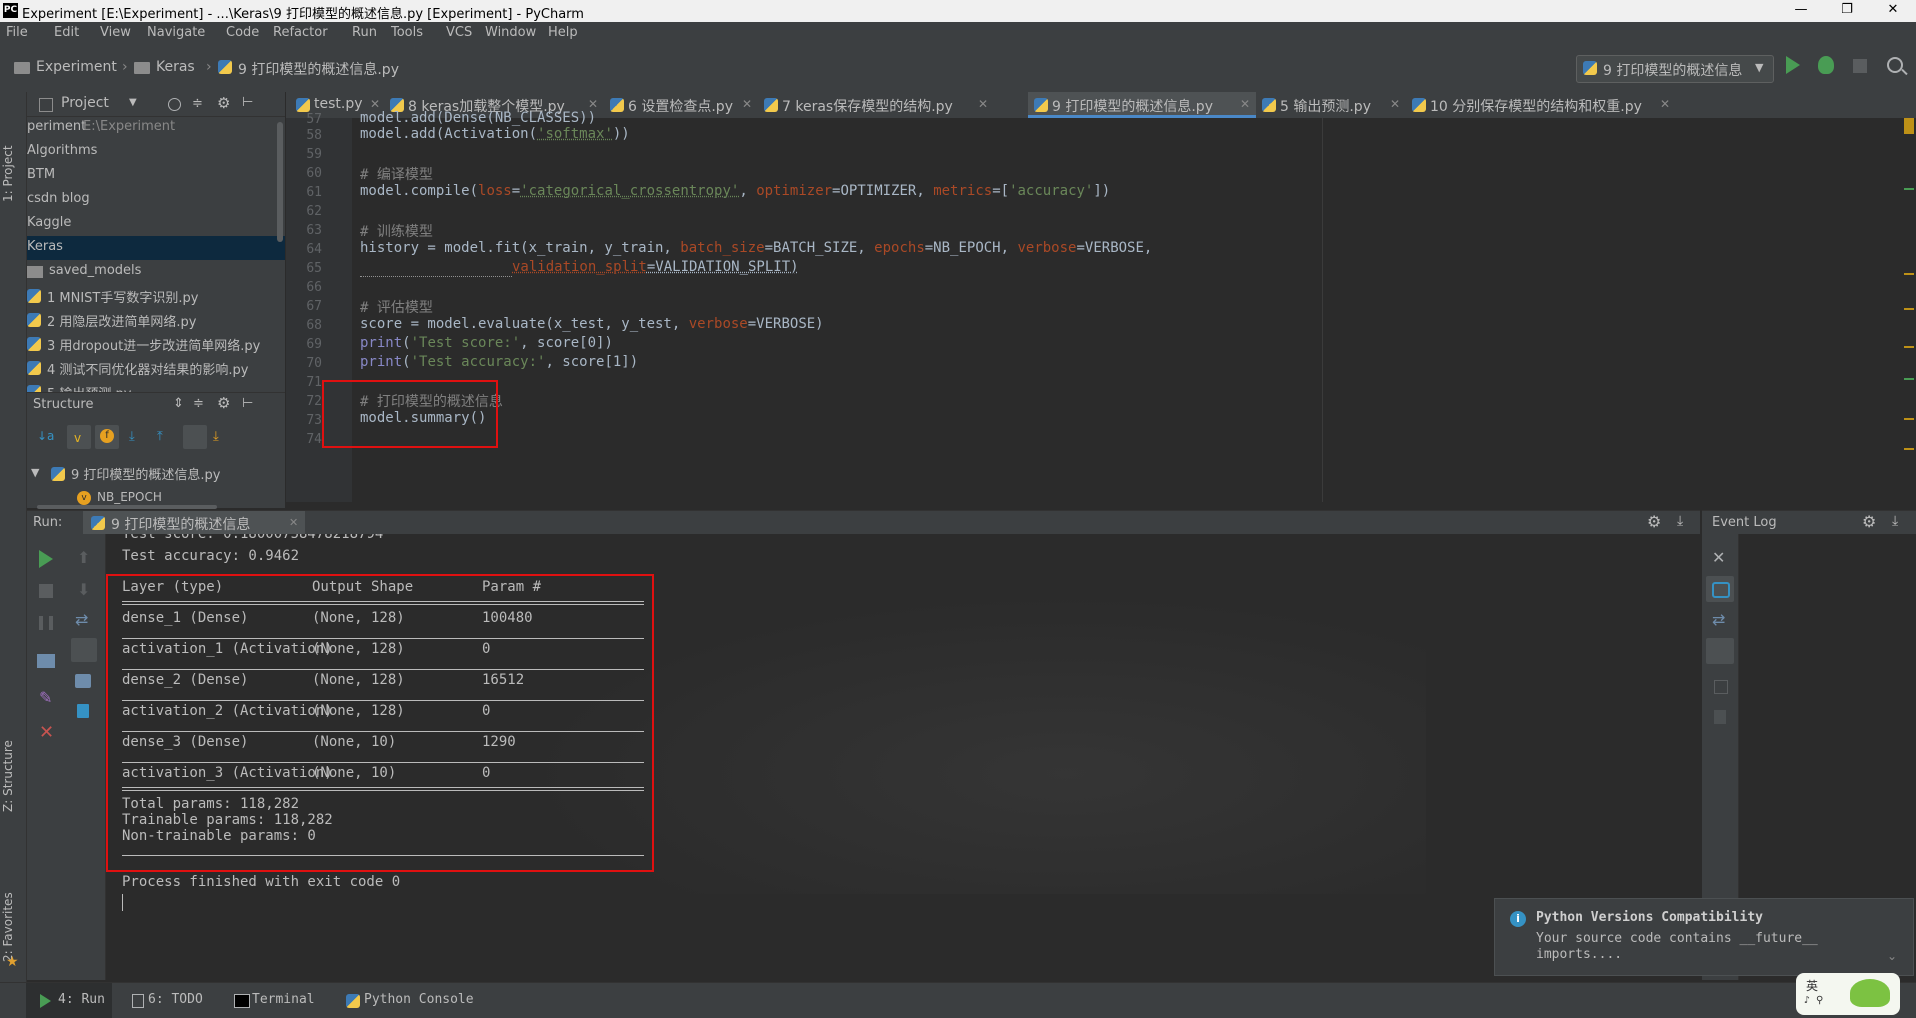  What do you see at coordinates (364, 32) in the screenshot?
I see `menu-run: Run` at bounding box center [364, 32].